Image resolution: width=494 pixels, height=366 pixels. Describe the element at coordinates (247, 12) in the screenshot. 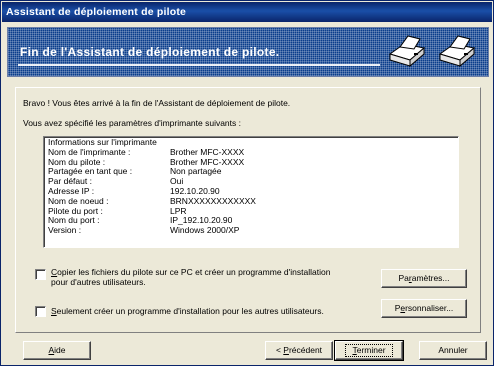

I see `window-title: Assistant de déploiement de pilote` at that location.